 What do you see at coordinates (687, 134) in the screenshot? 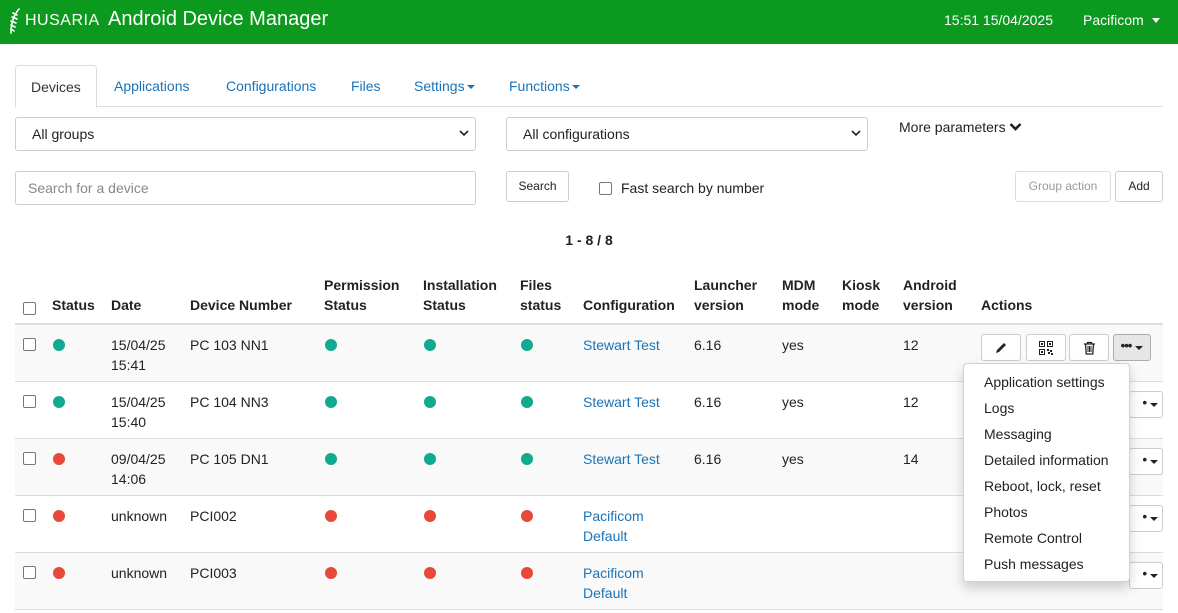
I see `configuration-select: All configurations` at bounding box center [687, 134].